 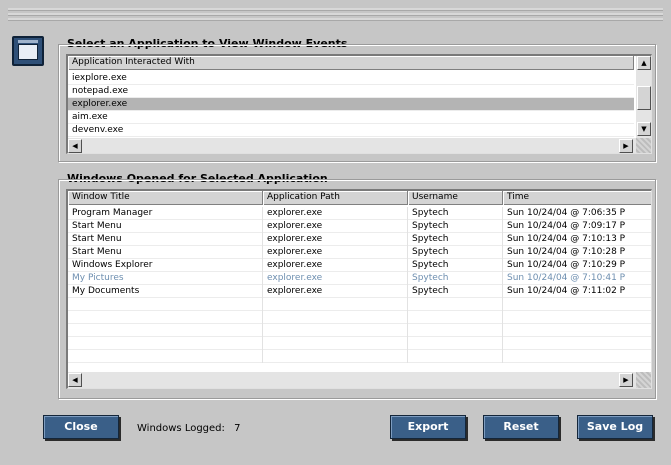 I want to click on app-list-item: notepad.exe, so click(x=351, y=91).